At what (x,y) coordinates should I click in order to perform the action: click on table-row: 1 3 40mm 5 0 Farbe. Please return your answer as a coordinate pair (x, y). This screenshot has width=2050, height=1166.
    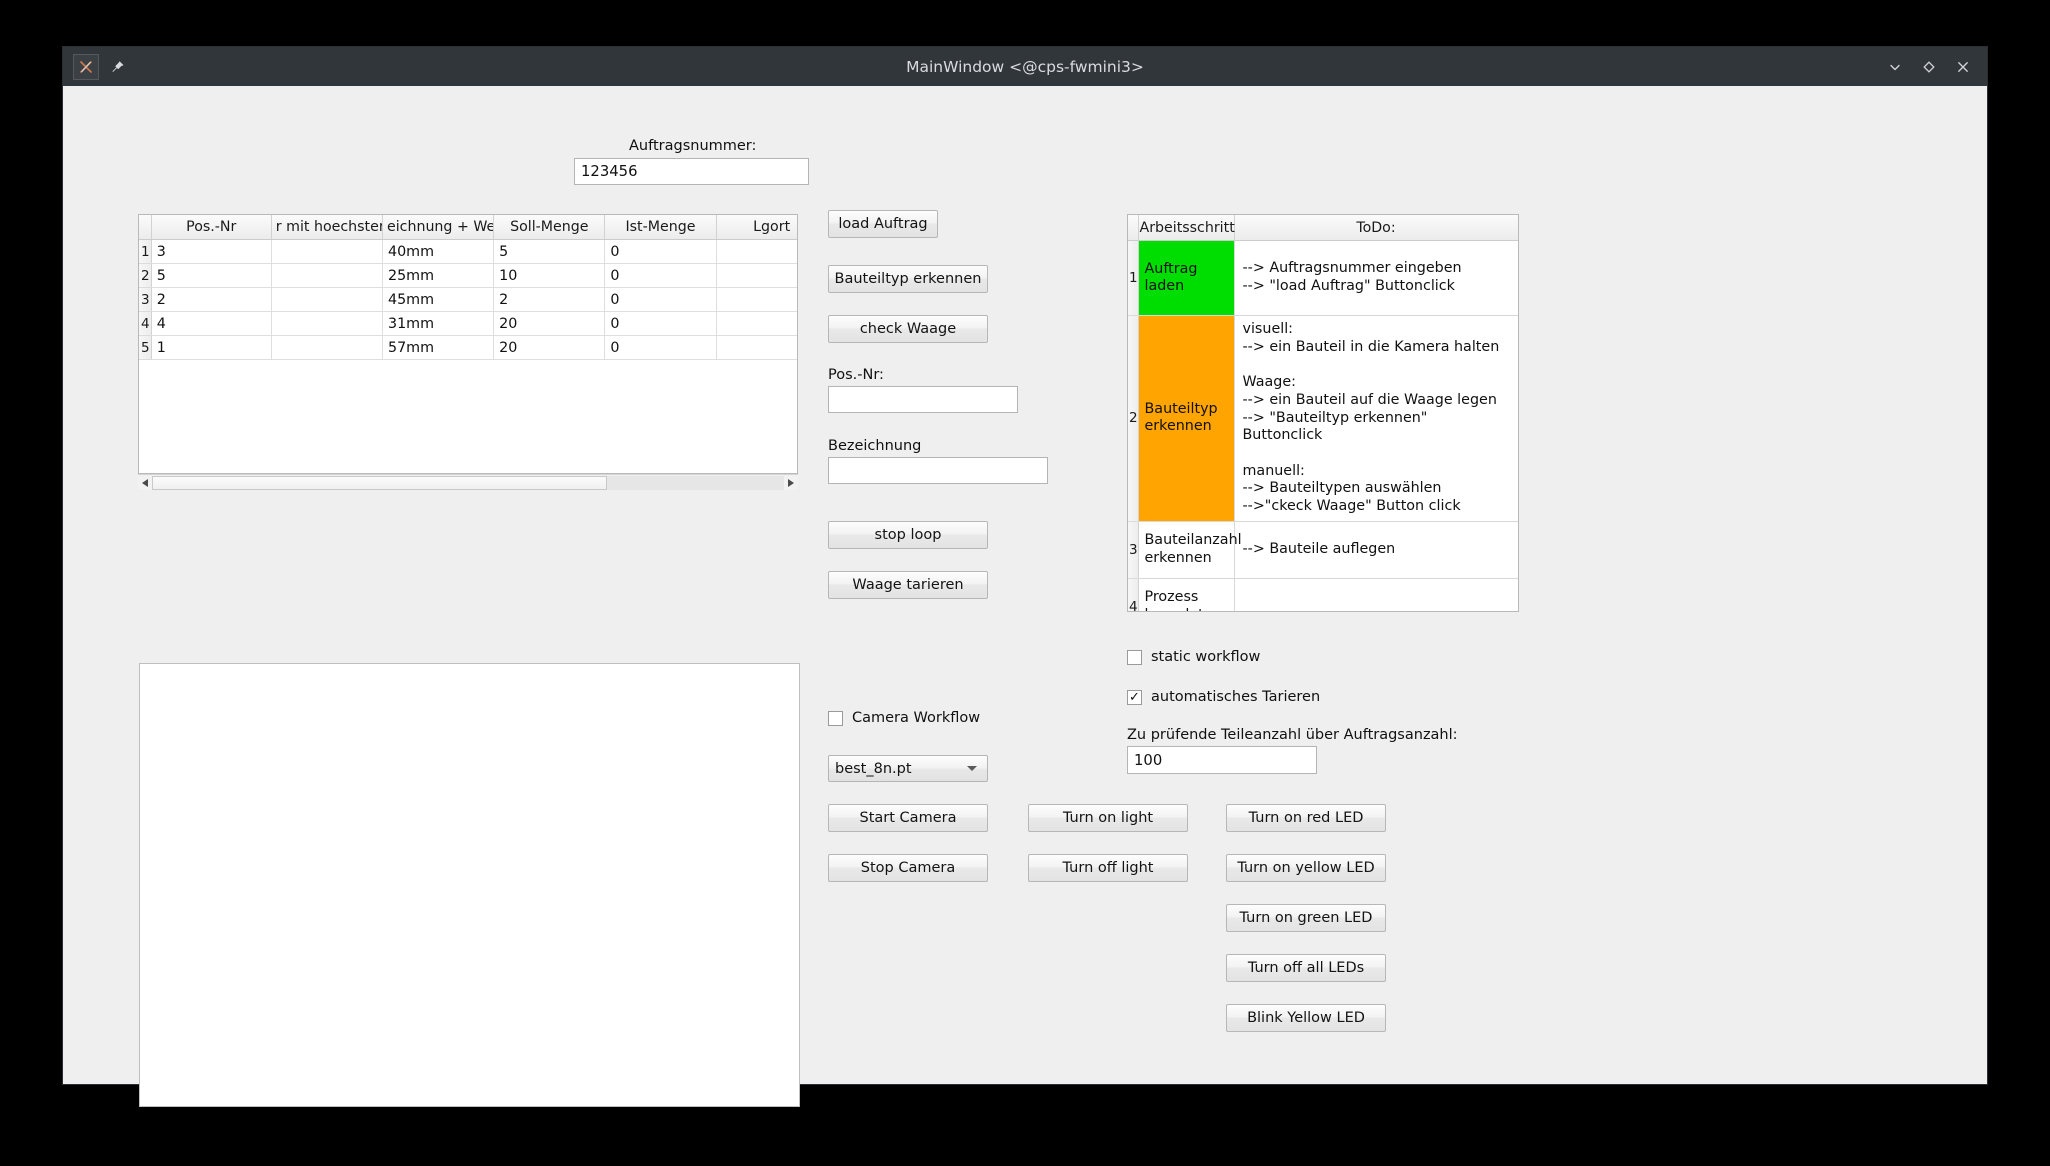
    Looking at the image, I should click on (468, 251).